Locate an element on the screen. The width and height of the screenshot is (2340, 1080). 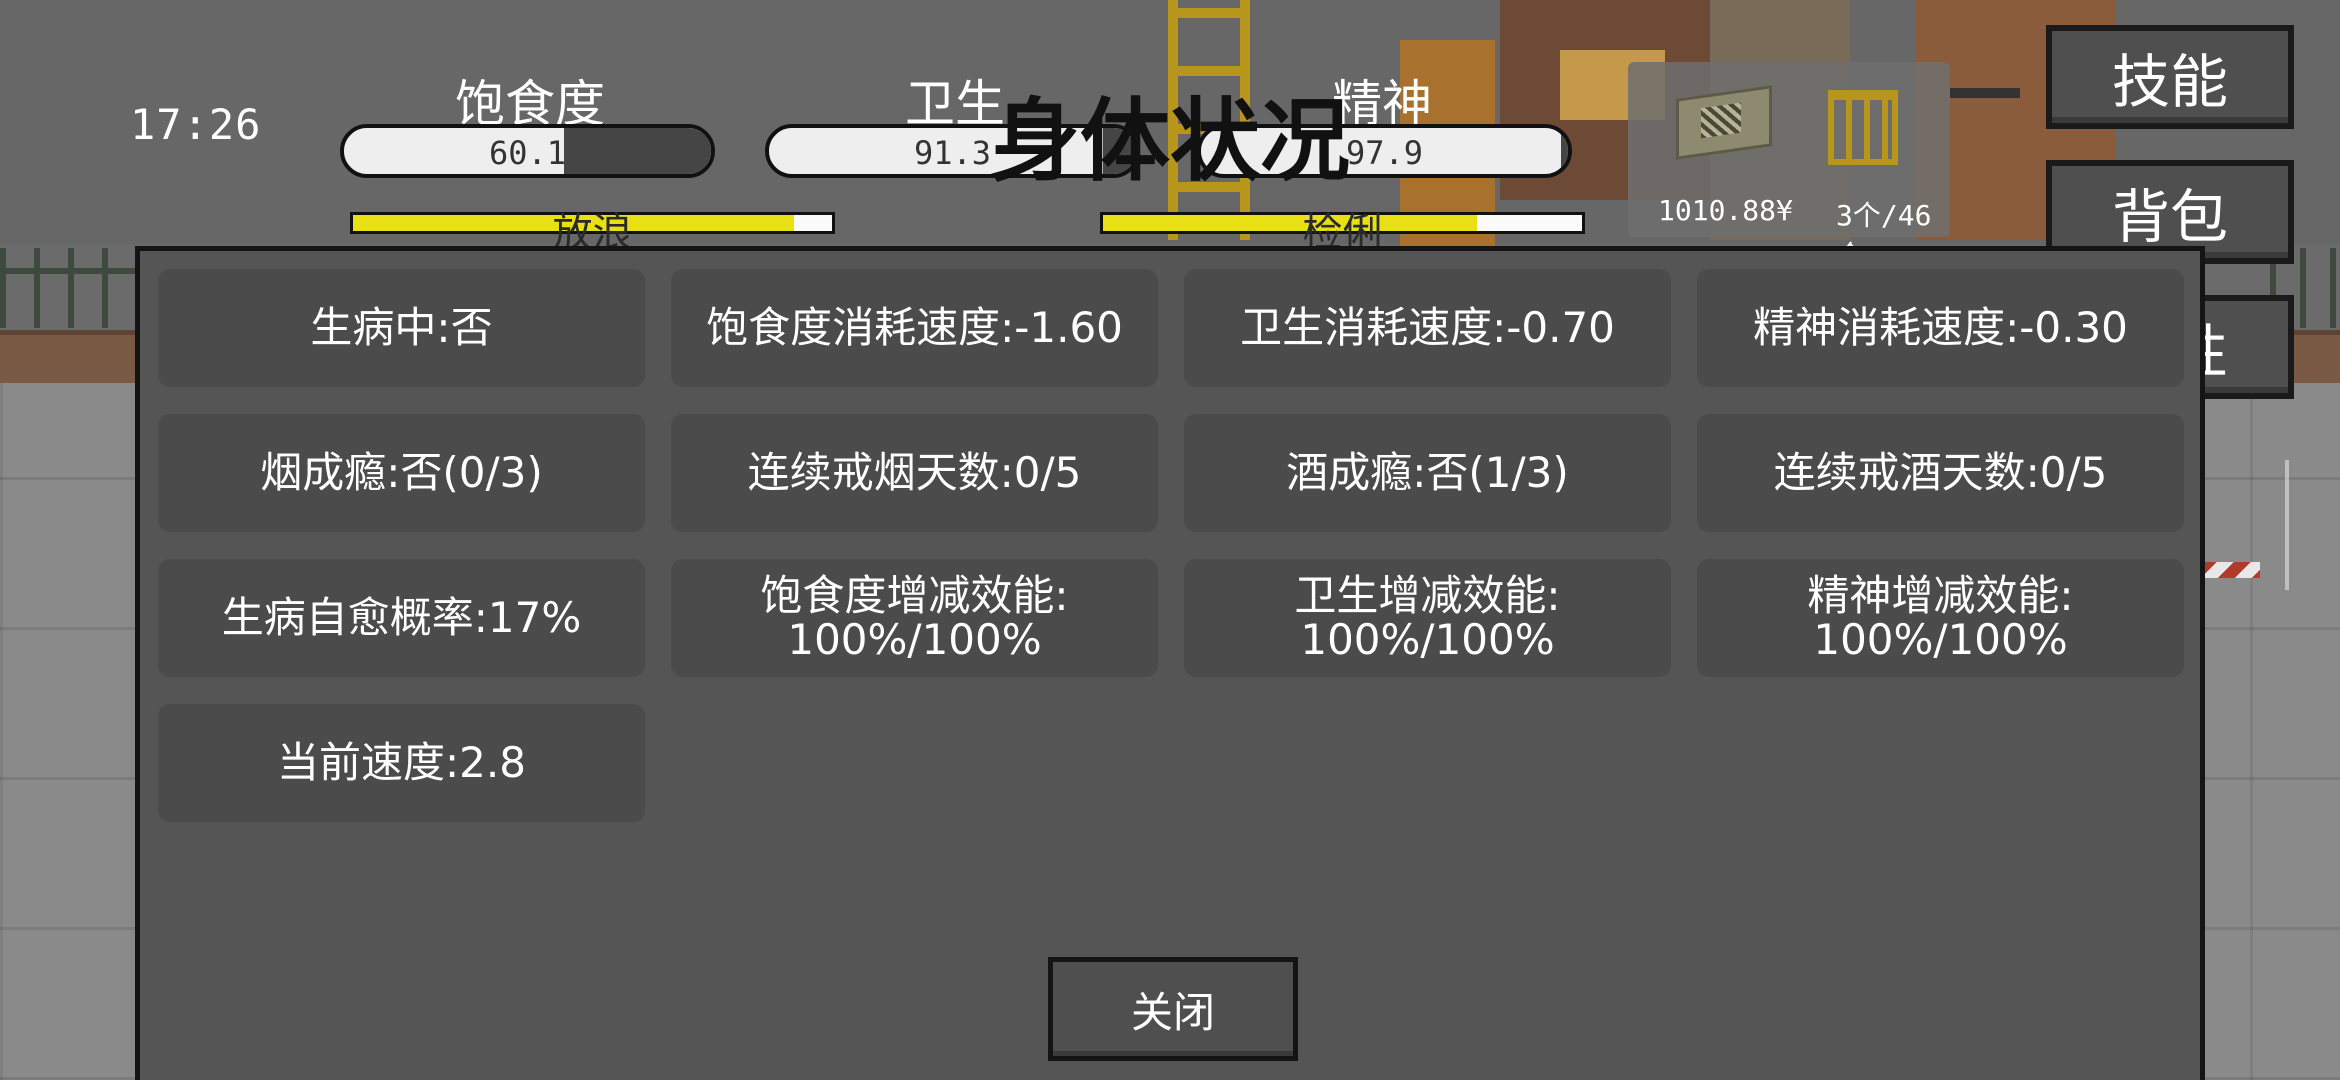
spirit-value: 97.9 is located at coordinates (1384, 153).